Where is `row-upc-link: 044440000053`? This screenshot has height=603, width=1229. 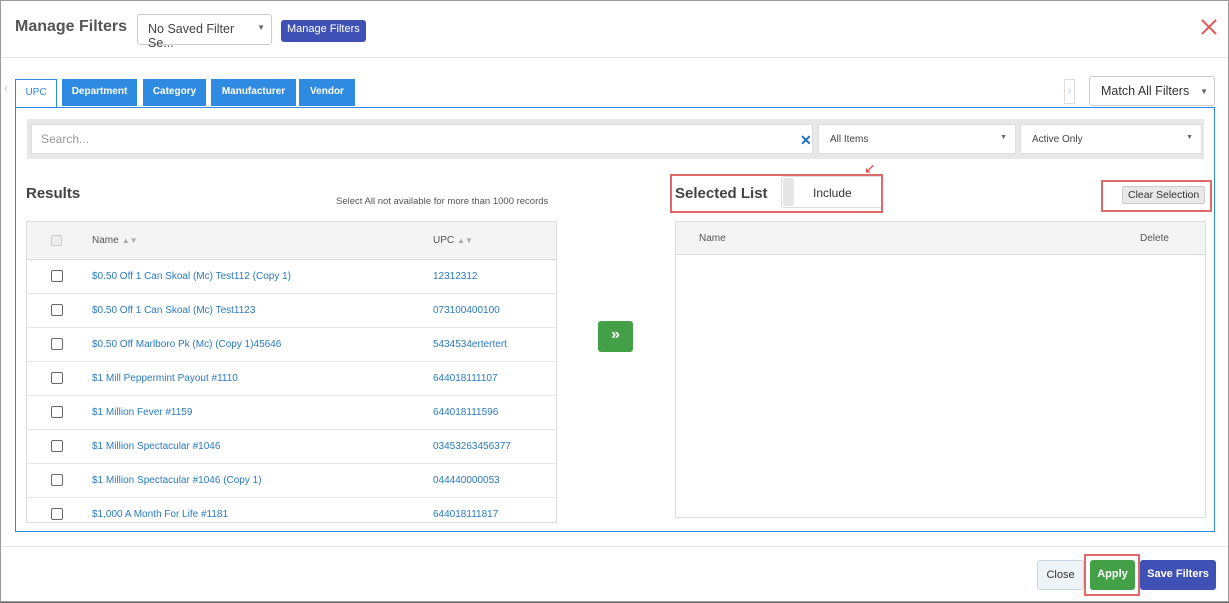 row-upc-link: 044440000053 is located at coordinates (466, 480).